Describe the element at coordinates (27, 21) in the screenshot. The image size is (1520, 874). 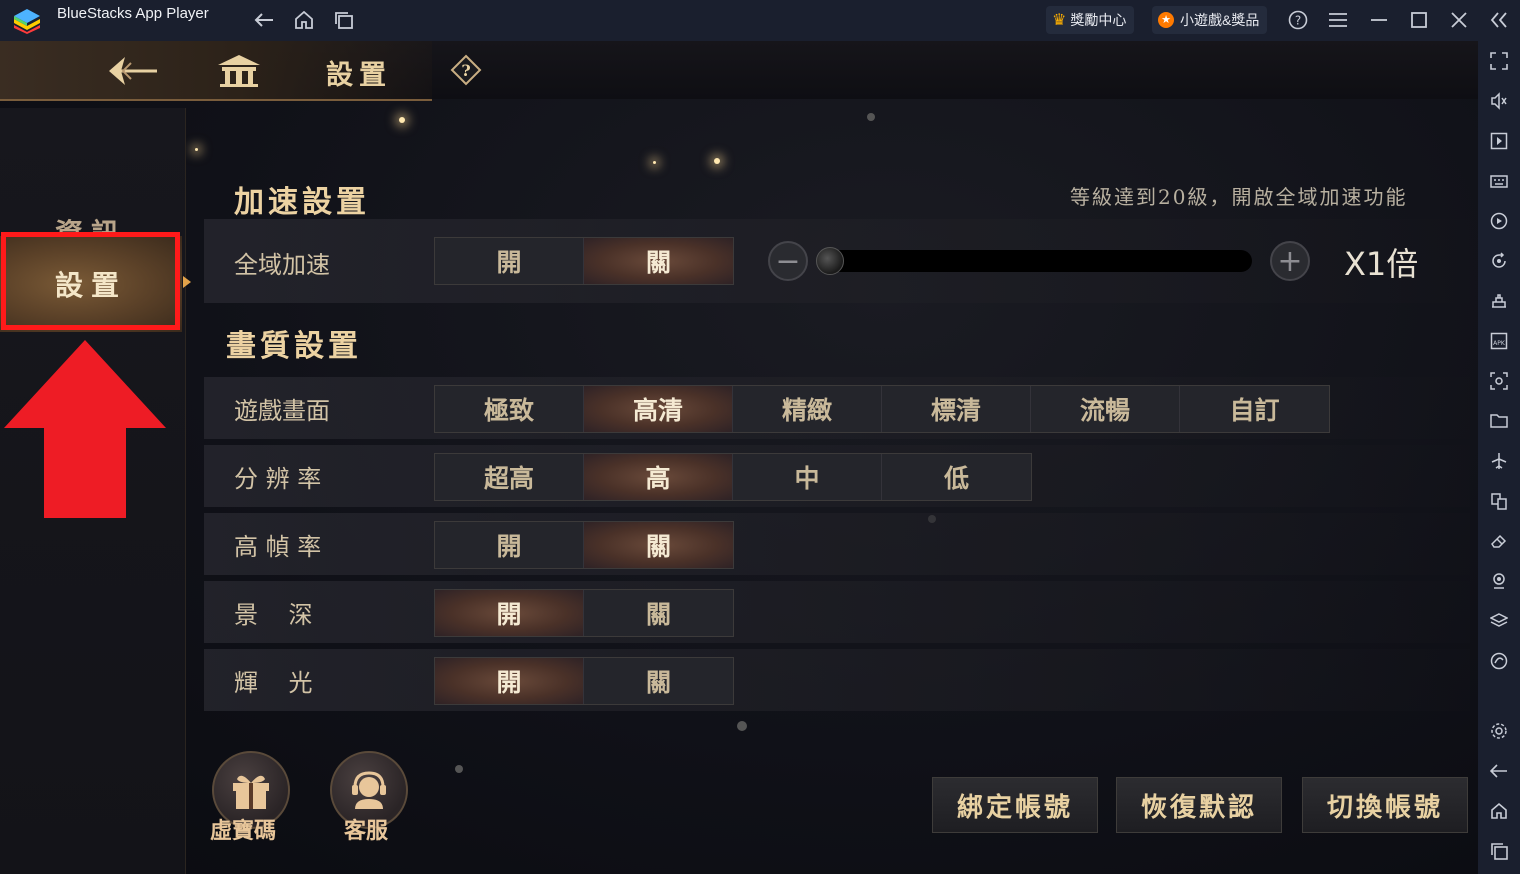
I see `bluestacks-logo-icon` at that location.